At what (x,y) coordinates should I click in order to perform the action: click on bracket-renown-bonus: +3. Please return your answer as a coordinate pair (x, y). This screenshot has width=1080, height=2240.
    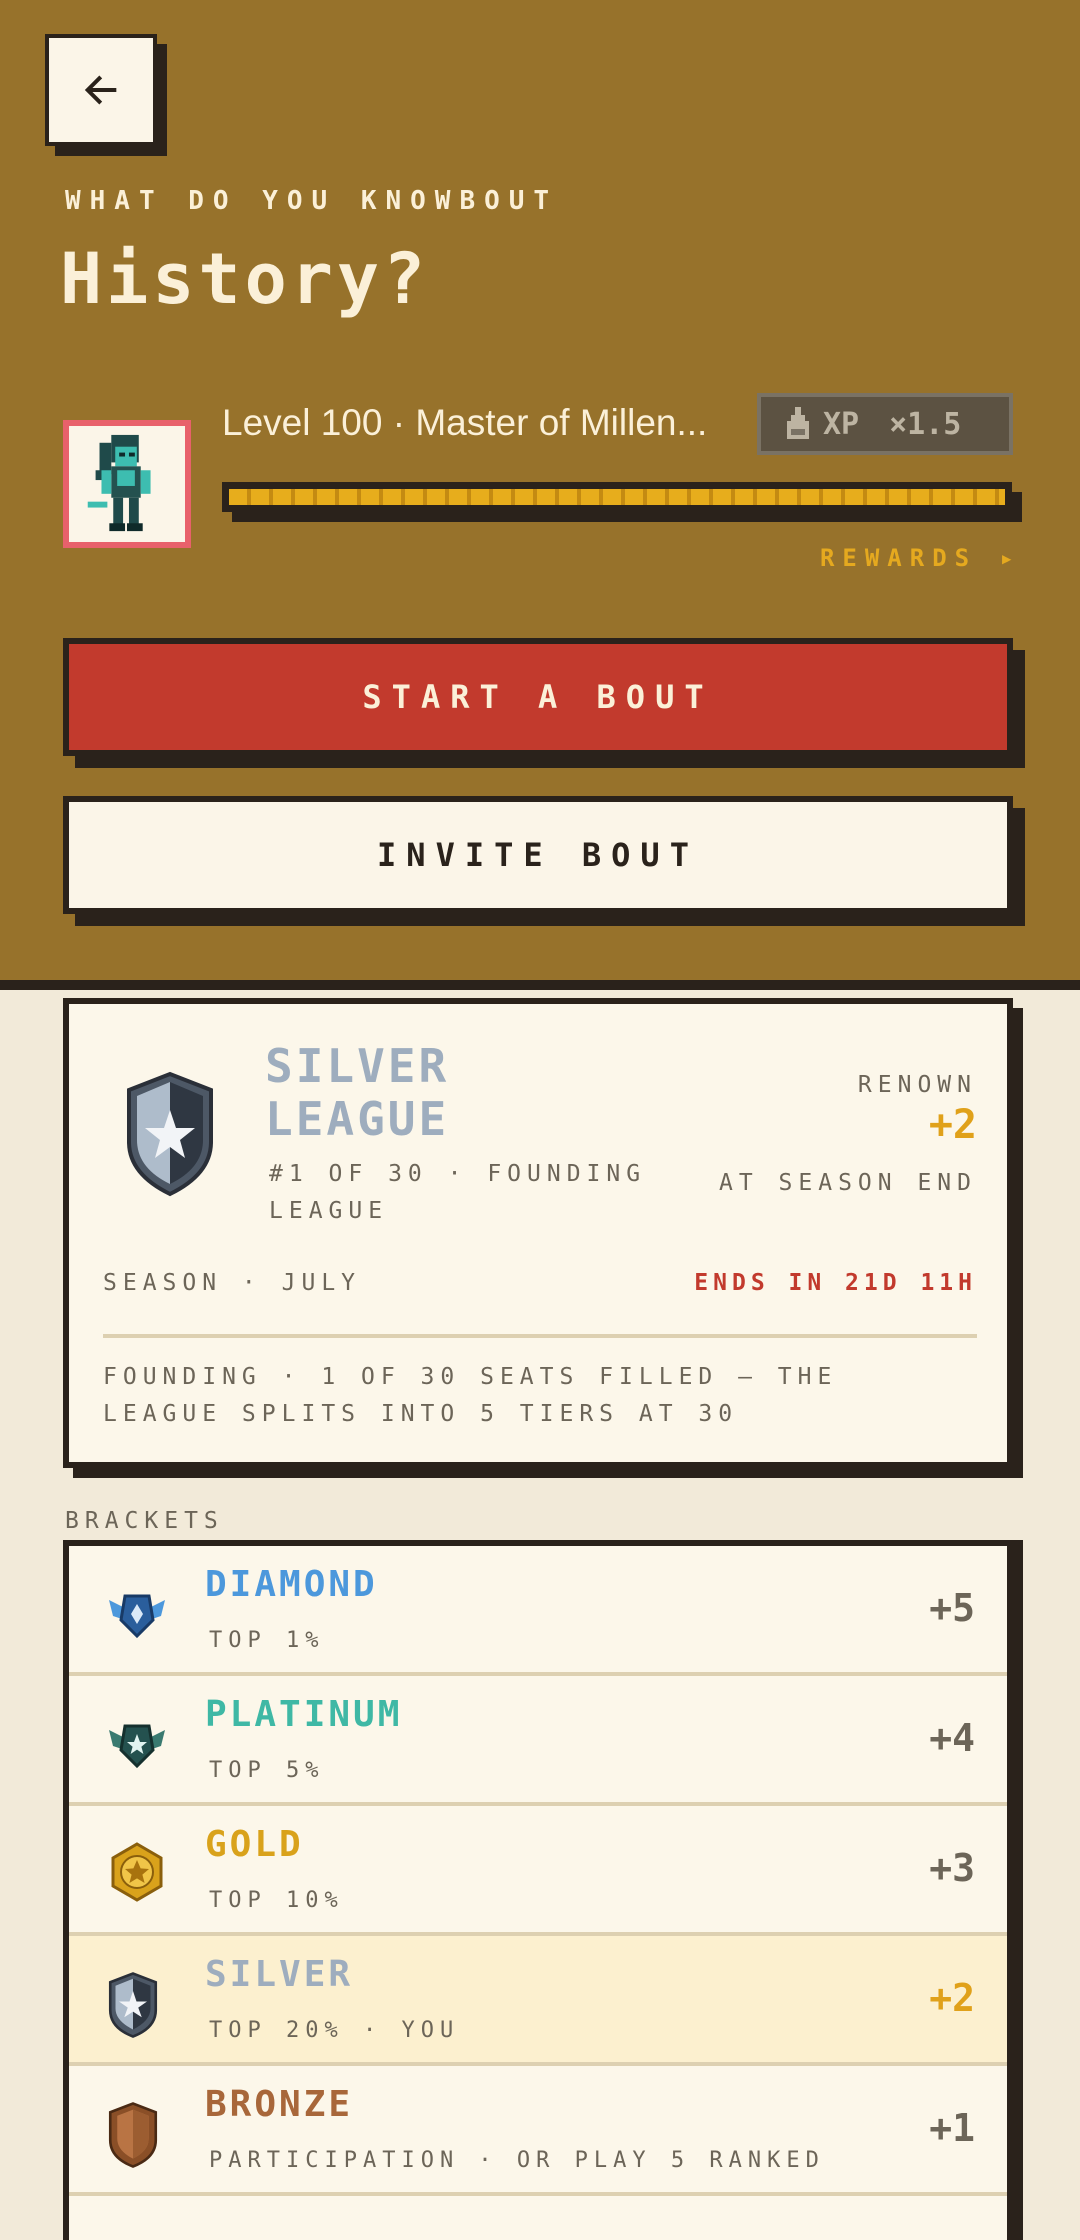
    Looking at the image, I should click on (952, 1868).